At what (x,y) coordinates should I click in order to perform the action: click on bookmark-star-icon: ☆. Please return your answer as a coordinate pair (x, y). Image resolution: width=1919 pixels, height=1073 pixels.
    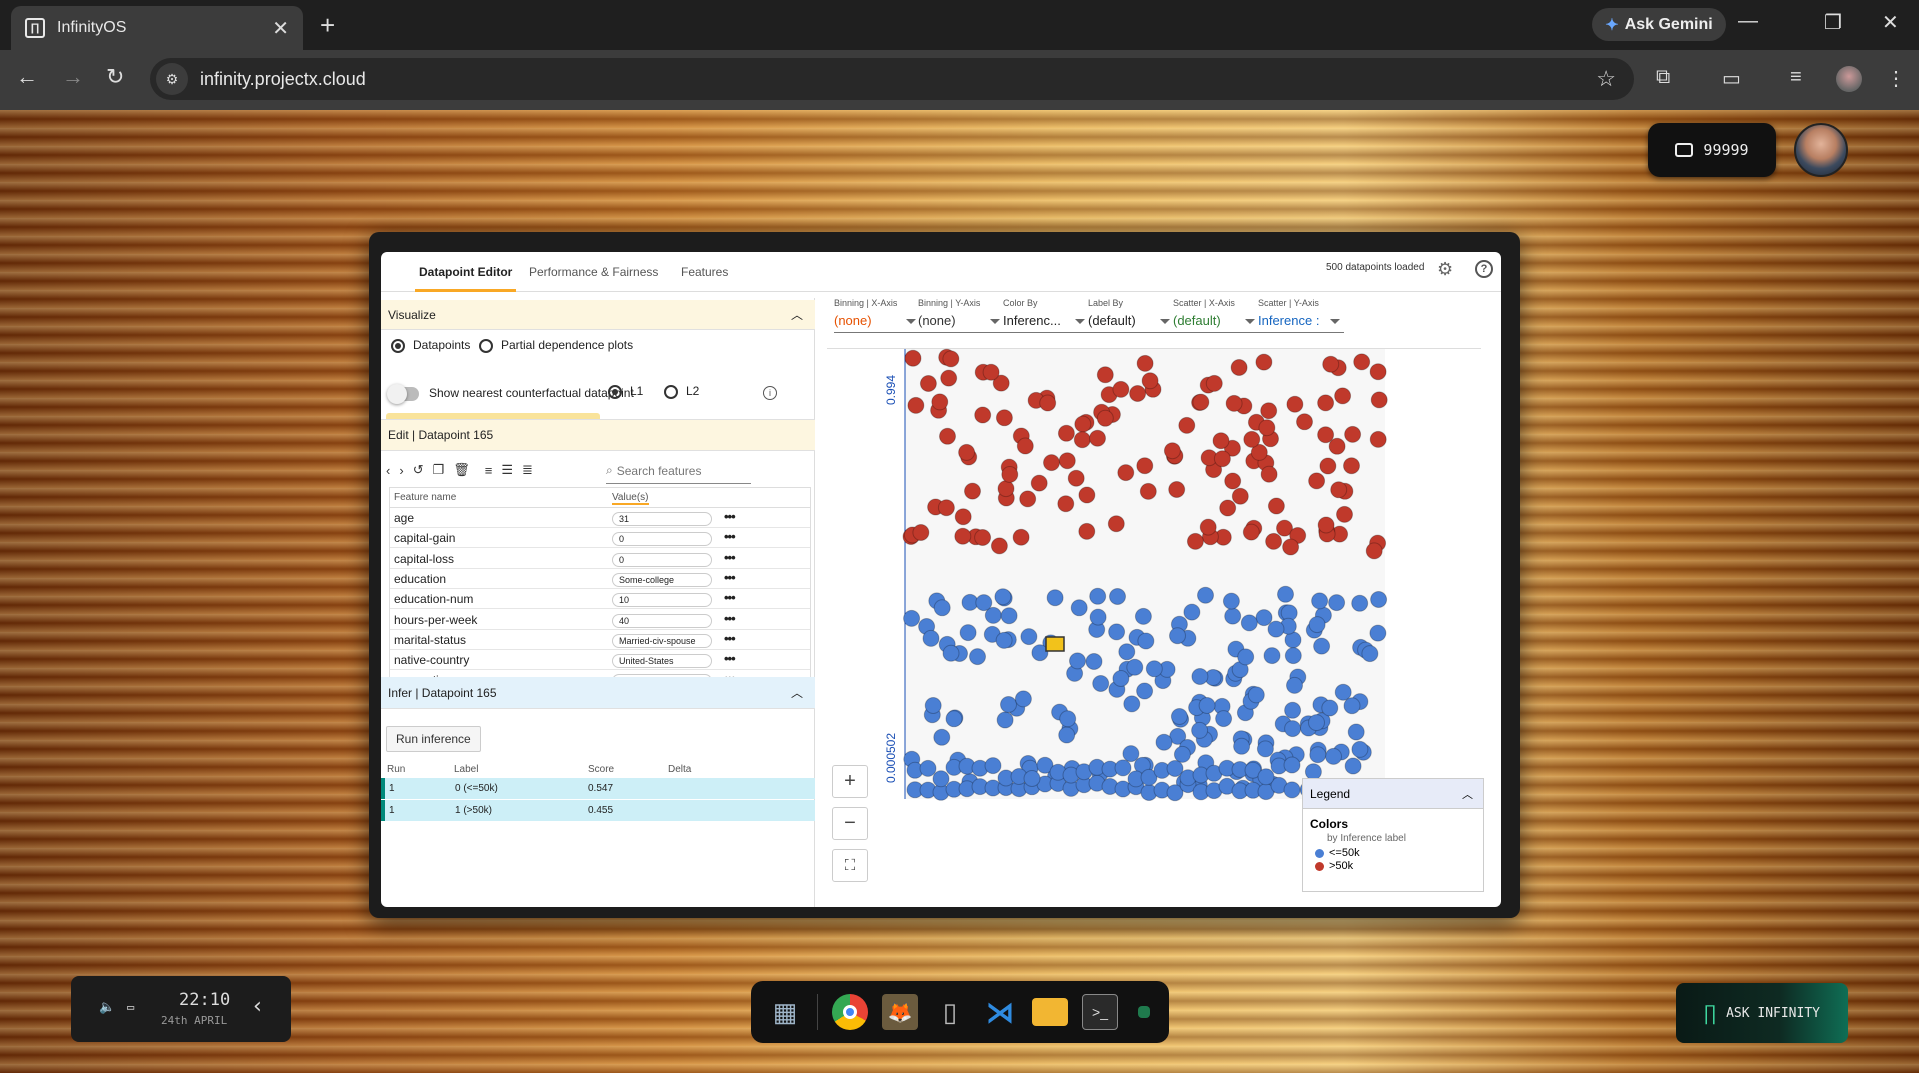
    Looking at the image, I should click on (1606, 79).